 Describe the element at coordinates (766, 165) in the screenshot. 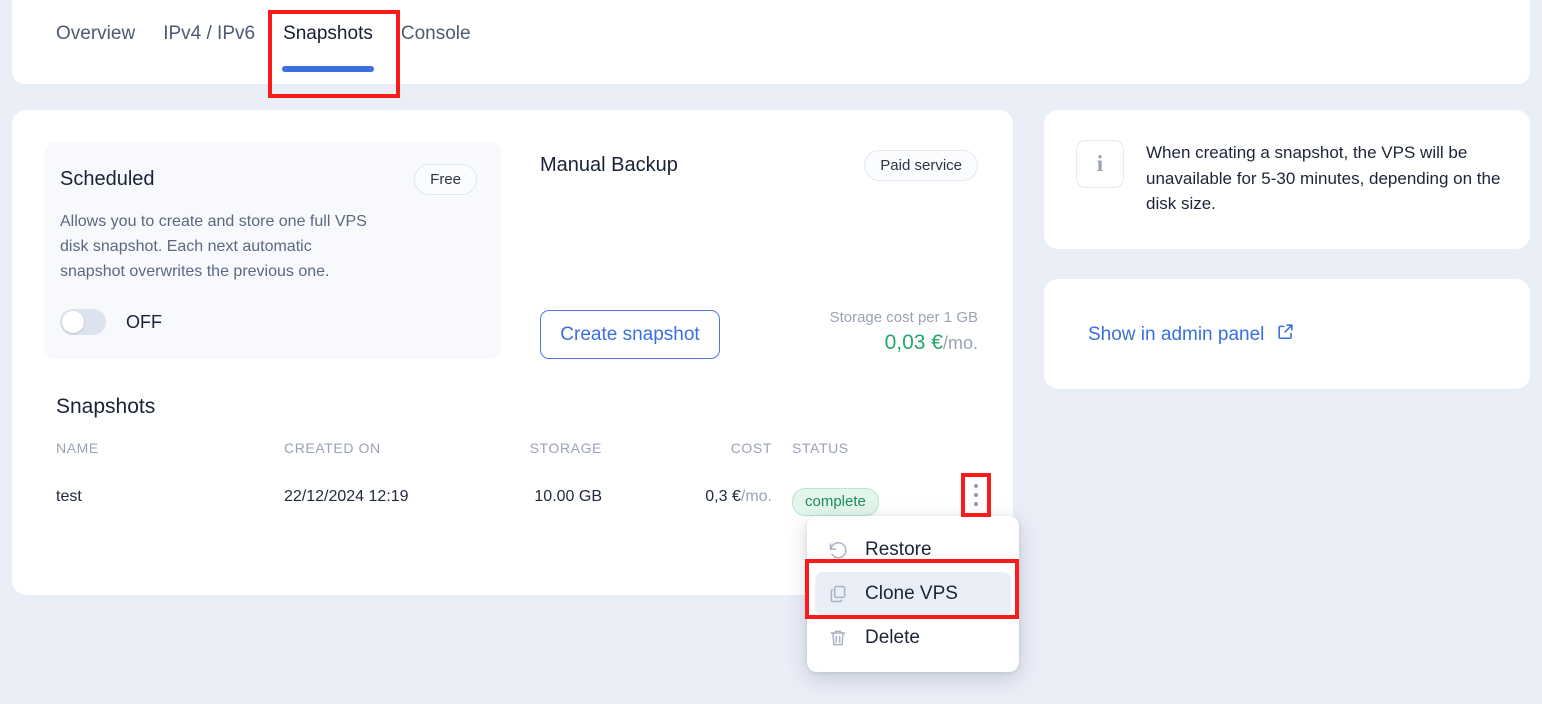

I see `manual-backup-header: Manual Backup Paid service` at that location.